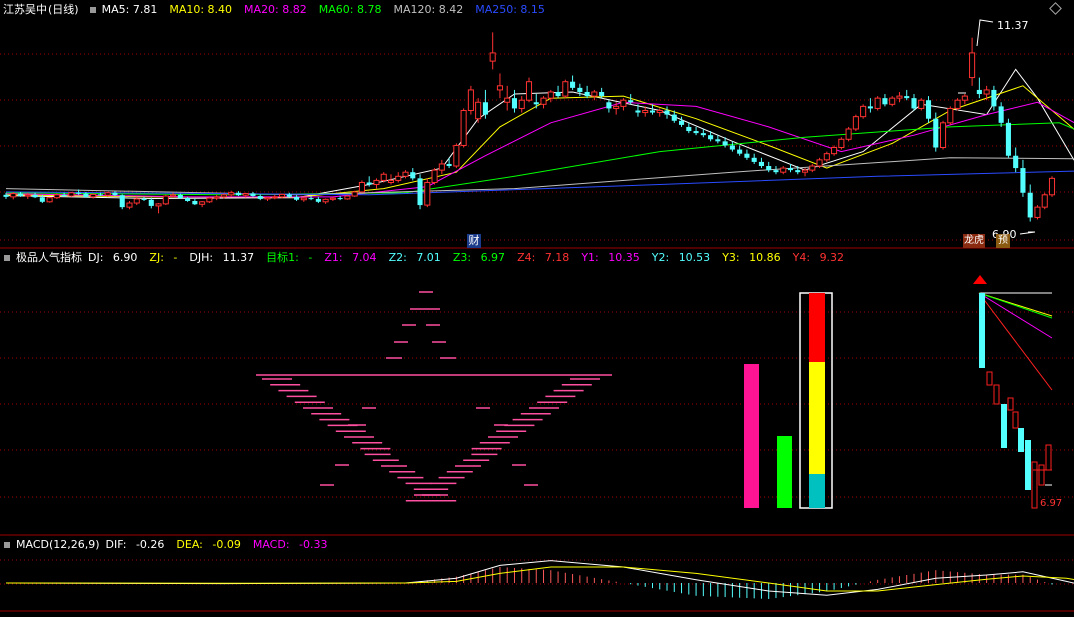  Describe the element at coordinates (539, 183) in the screenshot. I see `ma250-line` at that location.